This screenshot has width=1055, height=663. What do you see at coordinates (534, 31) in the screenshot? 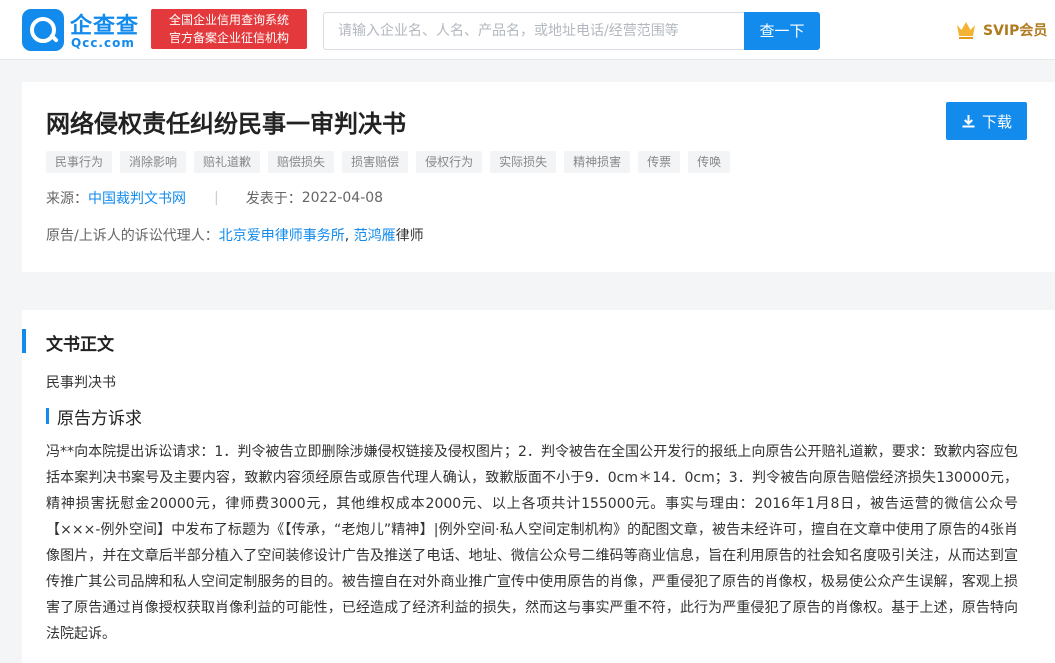
I see `search-input` at bounding box center [534, 31].